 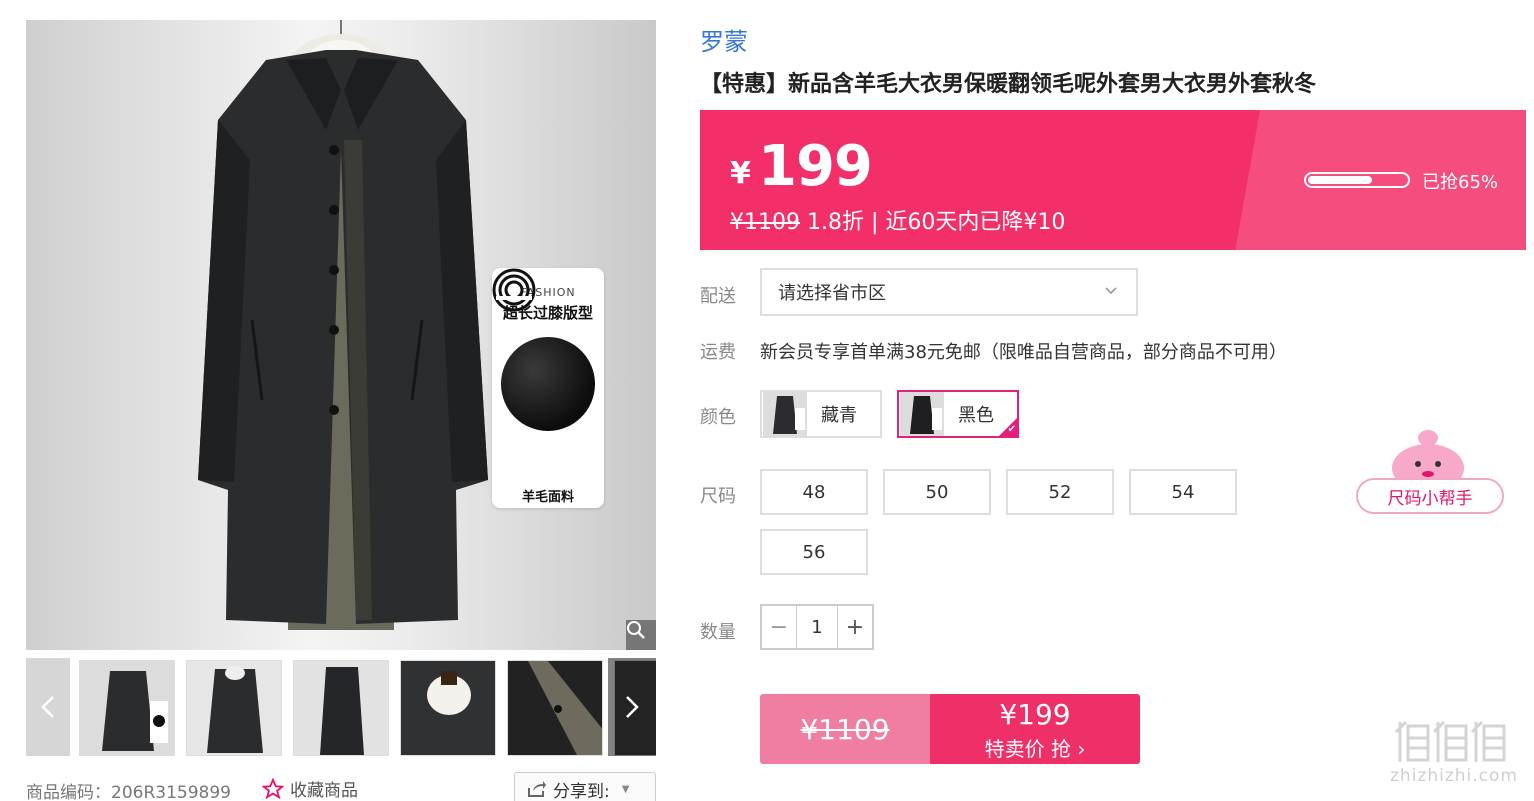 What do you see at coordinates (718, 296) in the screenshot?
I see `delivery-label: 配送` at bounding box center [718, 296].